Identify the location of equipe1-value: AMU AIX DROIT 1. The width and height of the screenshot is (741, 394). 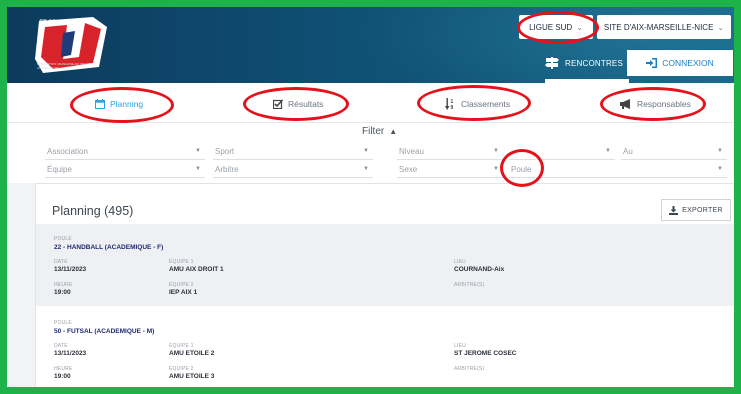
(196, 269).